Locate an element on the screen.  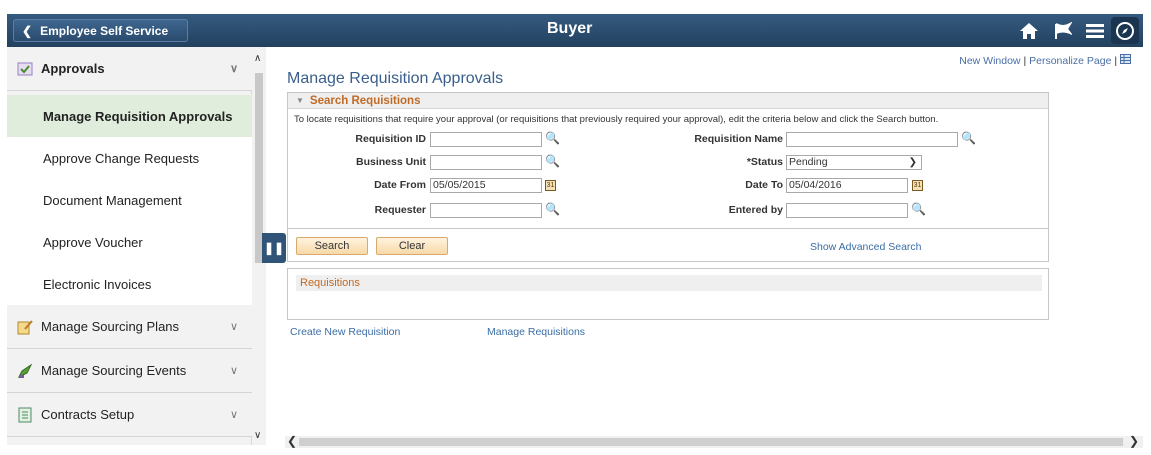
sidebar-item-label: Electronic Invoices is located at coordinates (97, 284).